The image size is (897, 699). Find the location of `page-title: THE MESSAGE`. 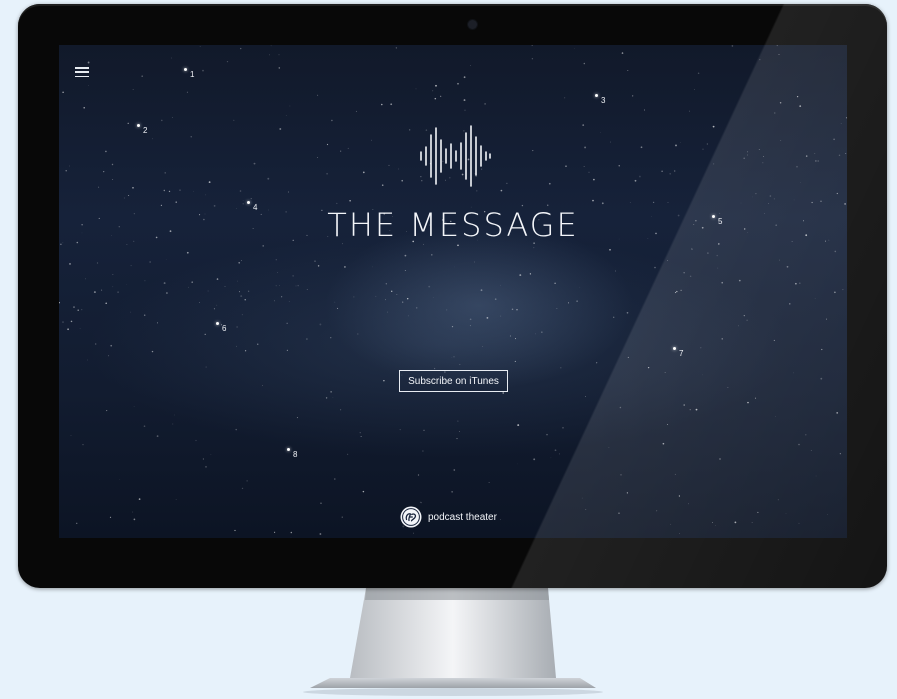

page-title: THE MESSAGE is located at coordinates (453, 225).